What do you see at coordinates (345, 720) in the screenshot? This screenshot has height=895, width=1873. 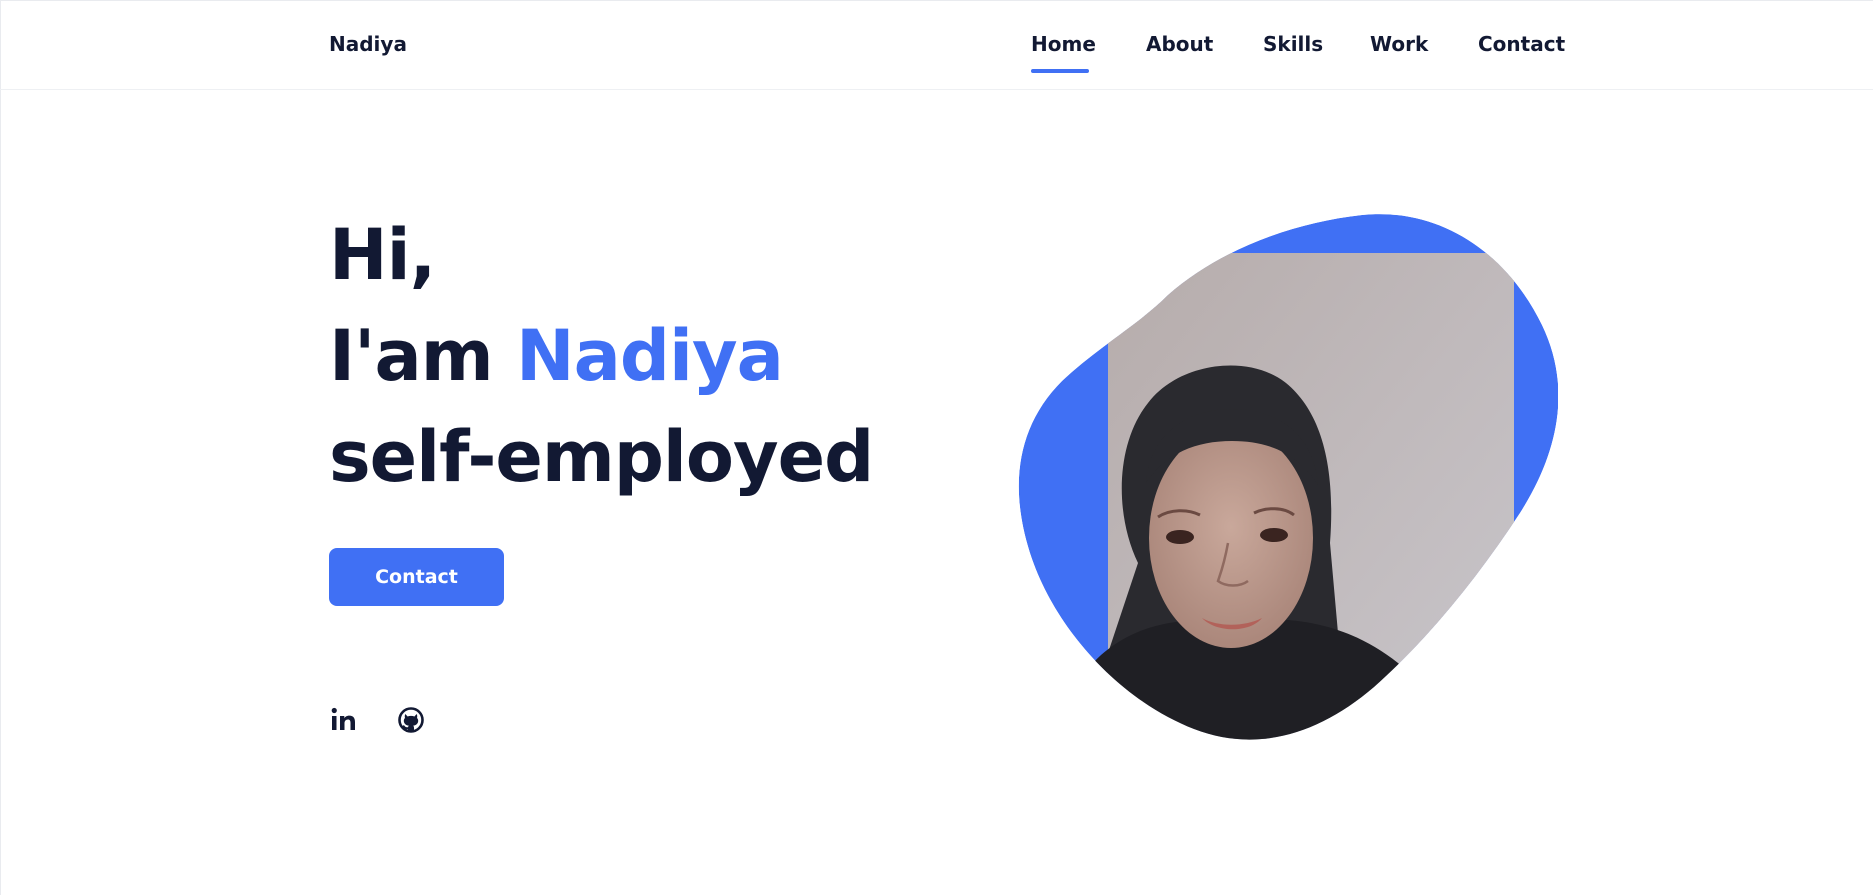 I see `linkedin-icon` at bounding box center [345, 720].